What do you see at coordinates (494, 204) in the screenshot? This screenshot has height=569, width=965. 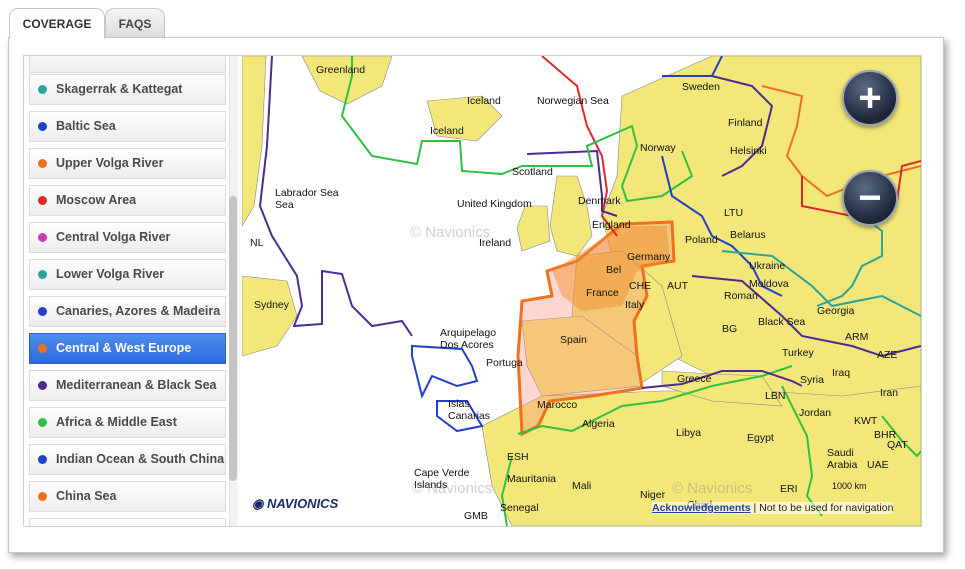 I see `label-united-kingdom: United Kingdom` at bounding box center [494, 204].